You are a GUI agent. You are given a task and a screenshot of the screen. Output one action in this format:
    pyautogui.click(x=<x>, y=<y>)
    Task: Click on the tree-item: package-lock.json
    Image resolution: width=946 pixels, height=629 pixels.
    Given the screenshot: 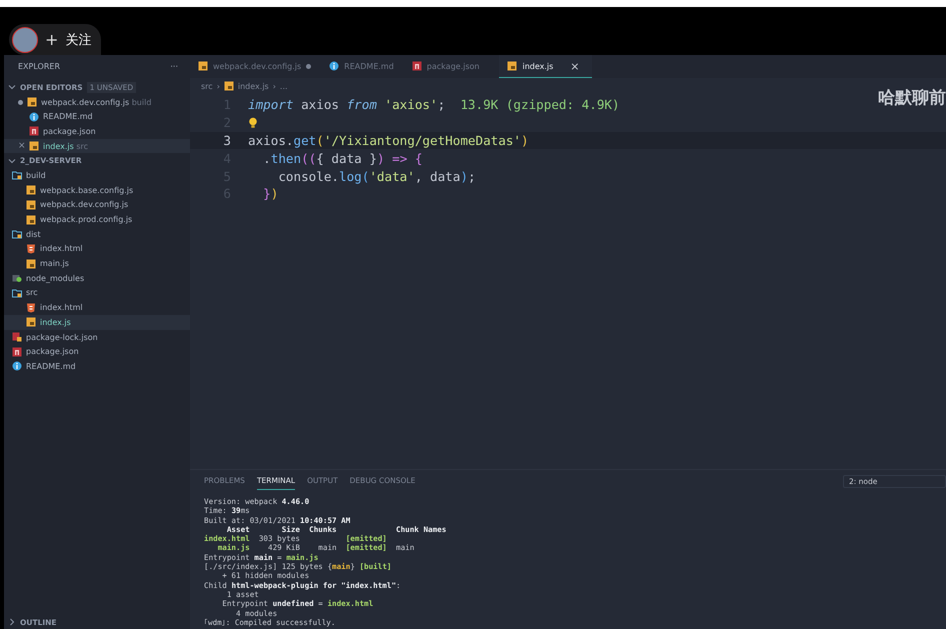 What is the action you would take?
    pyautogui.click(x=97, y=337)
    